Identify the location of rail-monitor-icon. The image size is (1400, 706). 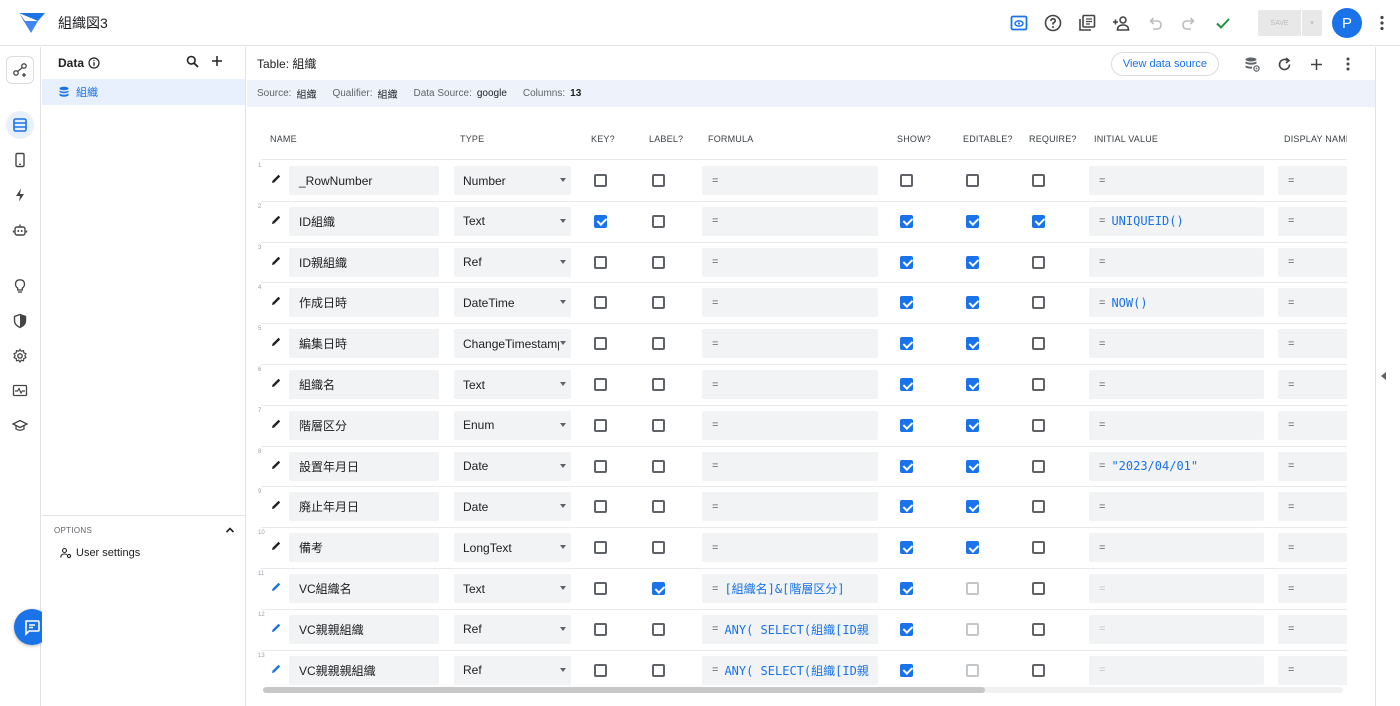
(20, 391).